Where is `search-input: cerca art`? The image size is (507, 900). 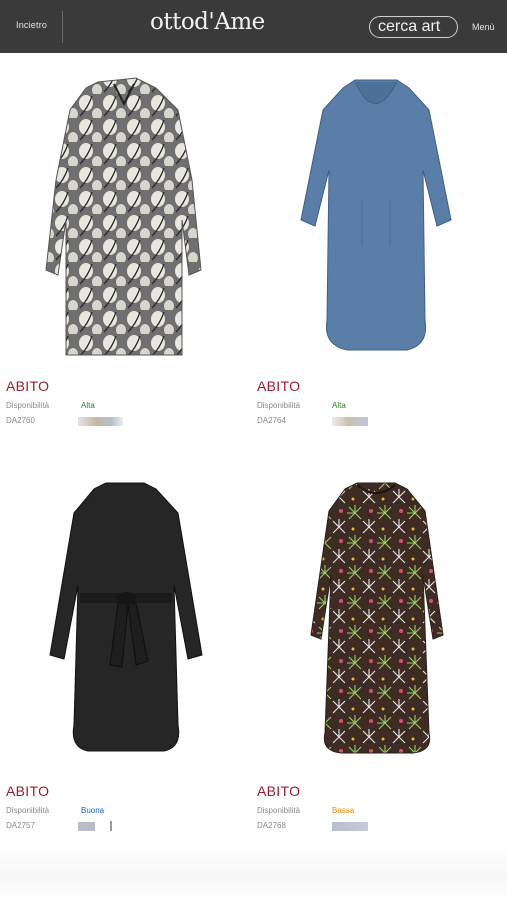 search-input: cerca art is located at coordinates (413, 27).